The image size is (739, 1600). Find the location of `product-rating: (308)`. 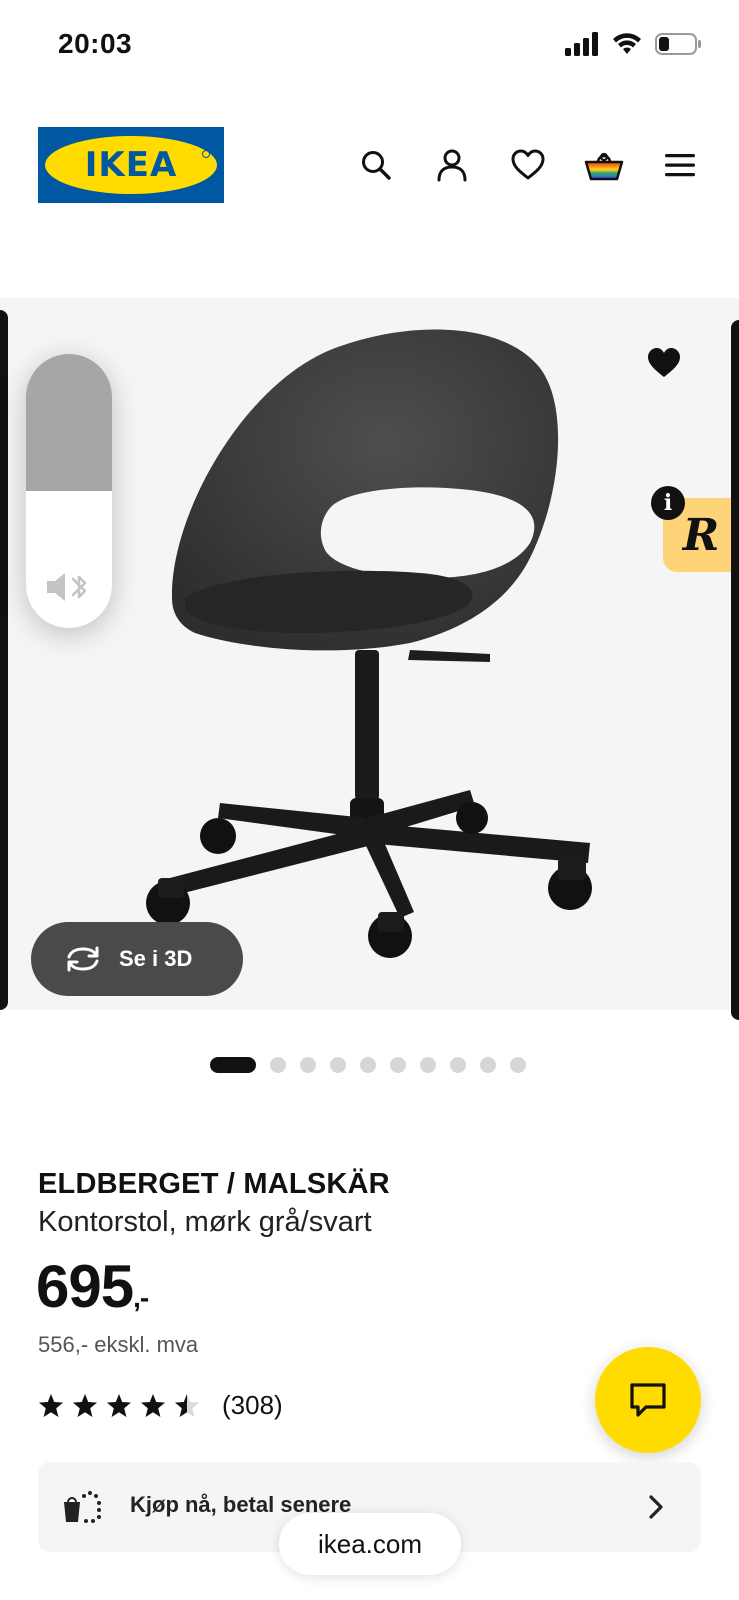

product-rating: (308) is located at coordinates (160, 1405).